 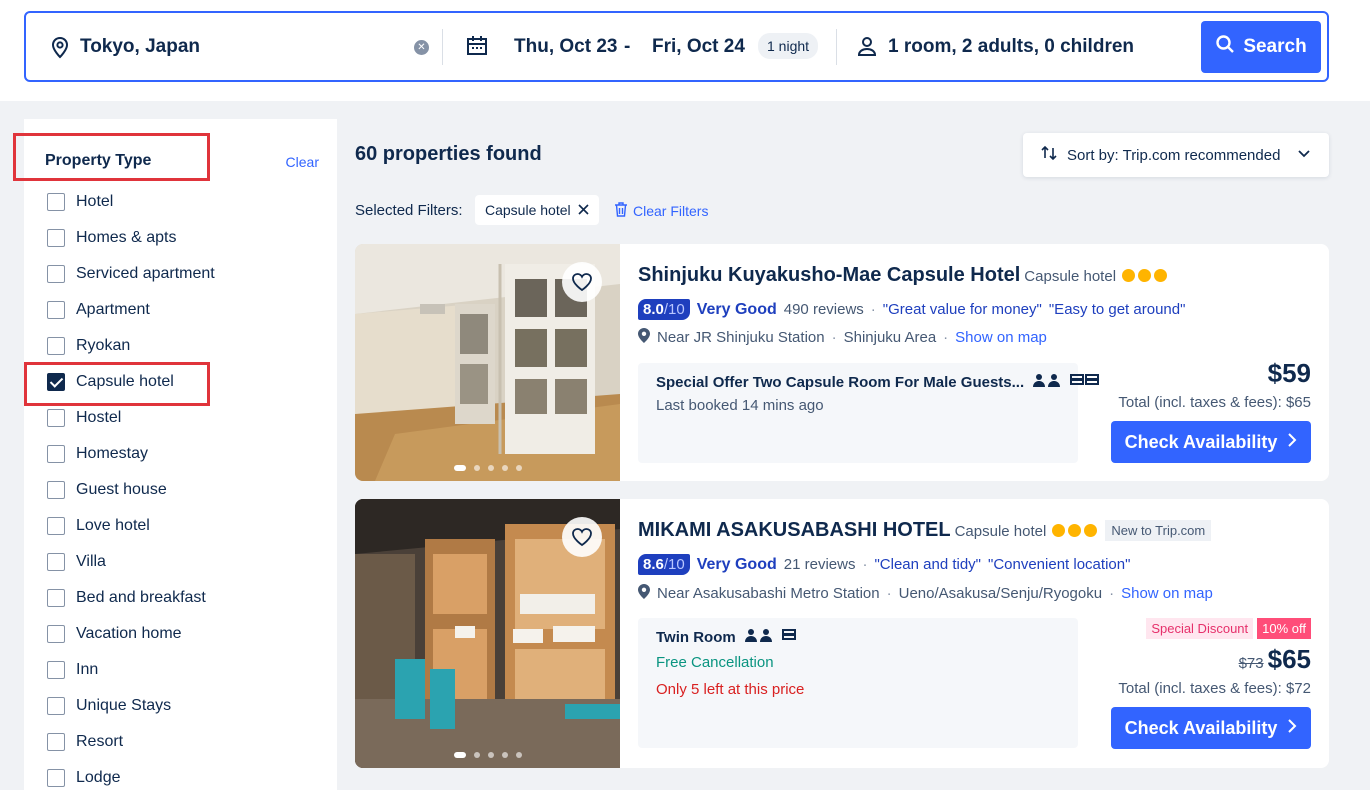 What do you see at coordinates (1158, 531) in the screenshot?
I see `new-to-trip-badge: New to Trip.com` at bounding box center [1158, 531].